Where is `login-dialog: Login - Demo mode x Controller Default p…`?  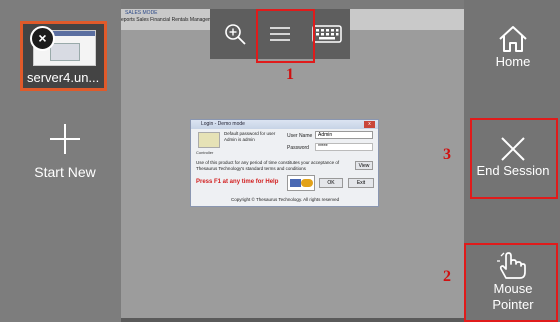 login-dialog: Login - Demo mode x Controller Default p… is located at coordinates (284, 163).